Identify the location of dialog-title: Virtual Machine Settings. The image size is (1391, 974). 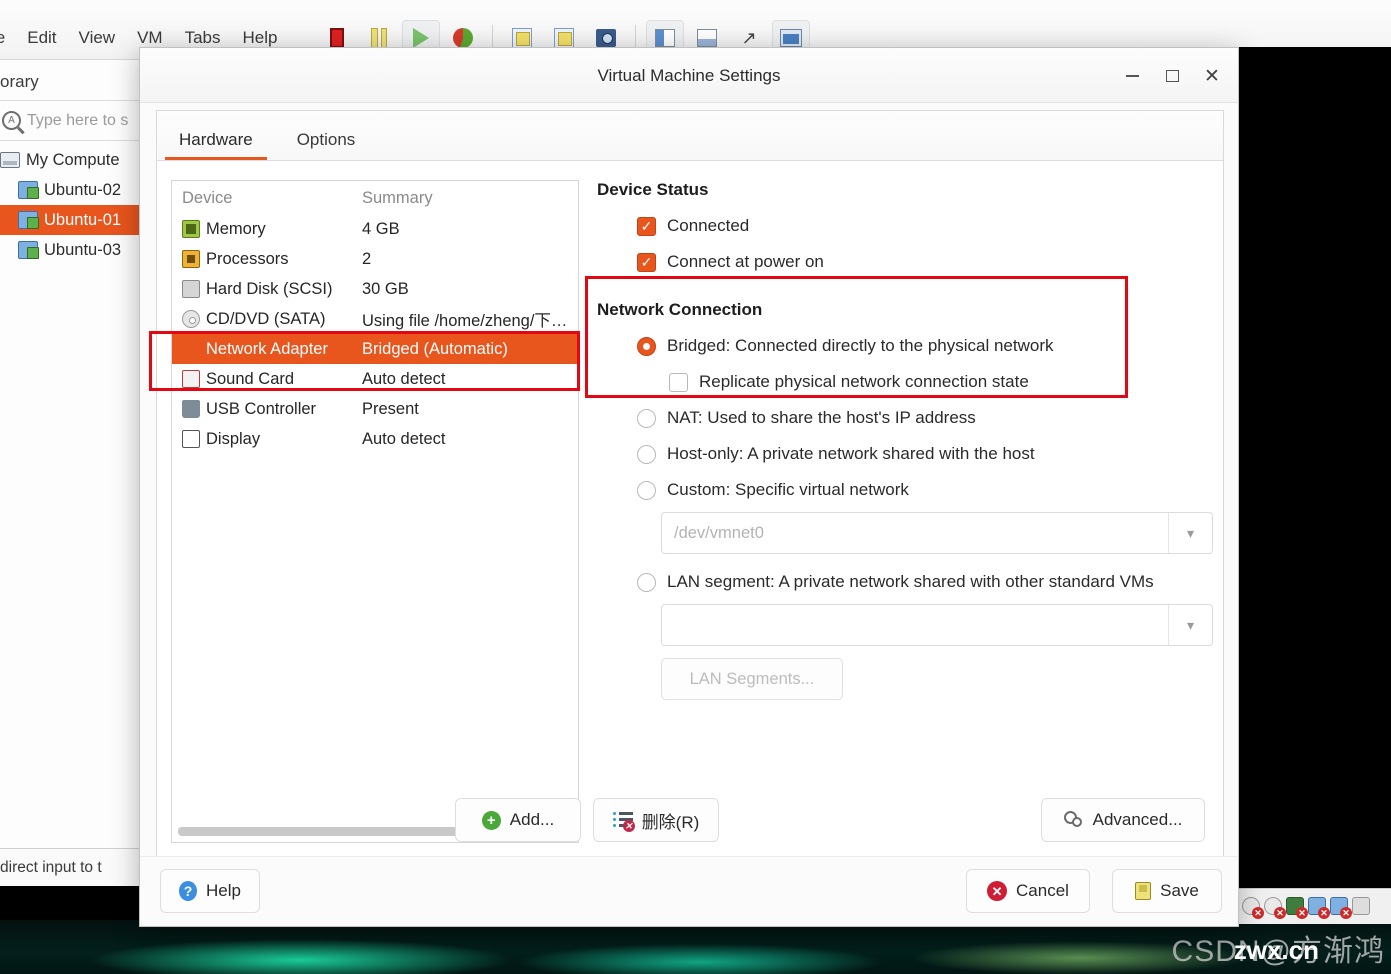
(689, 75).